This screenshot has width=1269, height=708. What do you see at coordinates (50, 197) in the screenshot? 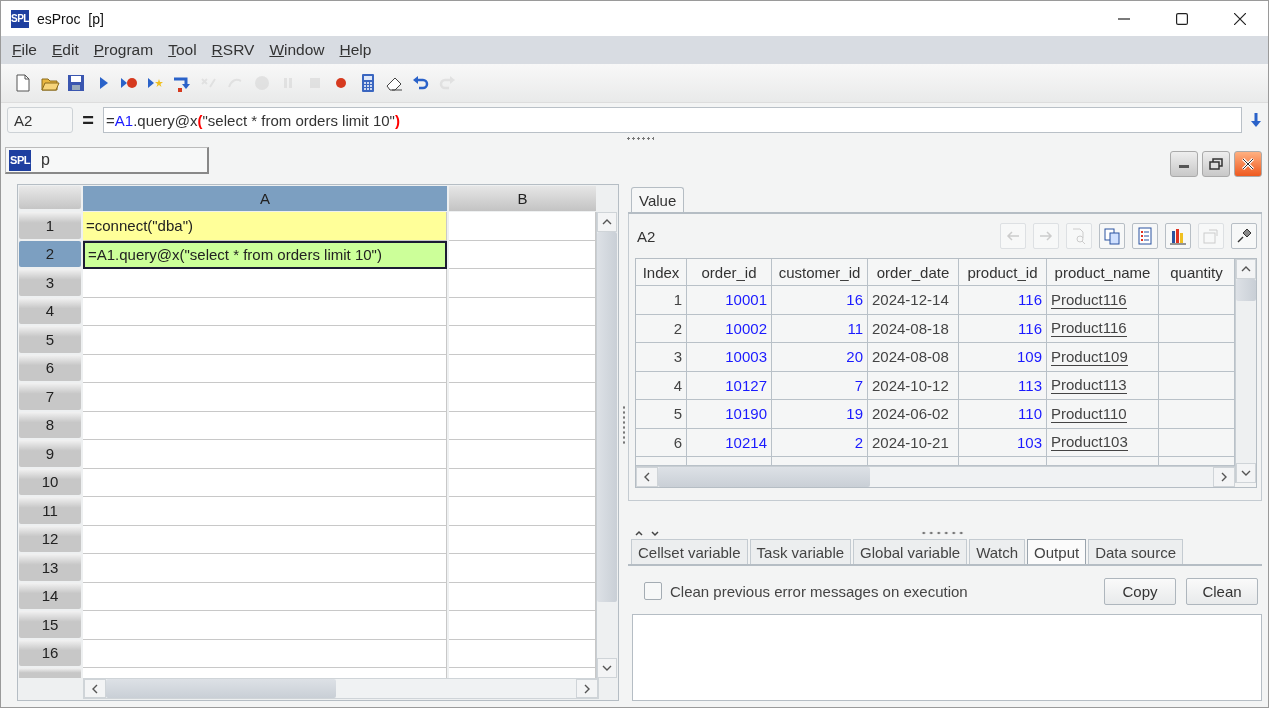
I see `corner-header` at bounding box center [50, 197].